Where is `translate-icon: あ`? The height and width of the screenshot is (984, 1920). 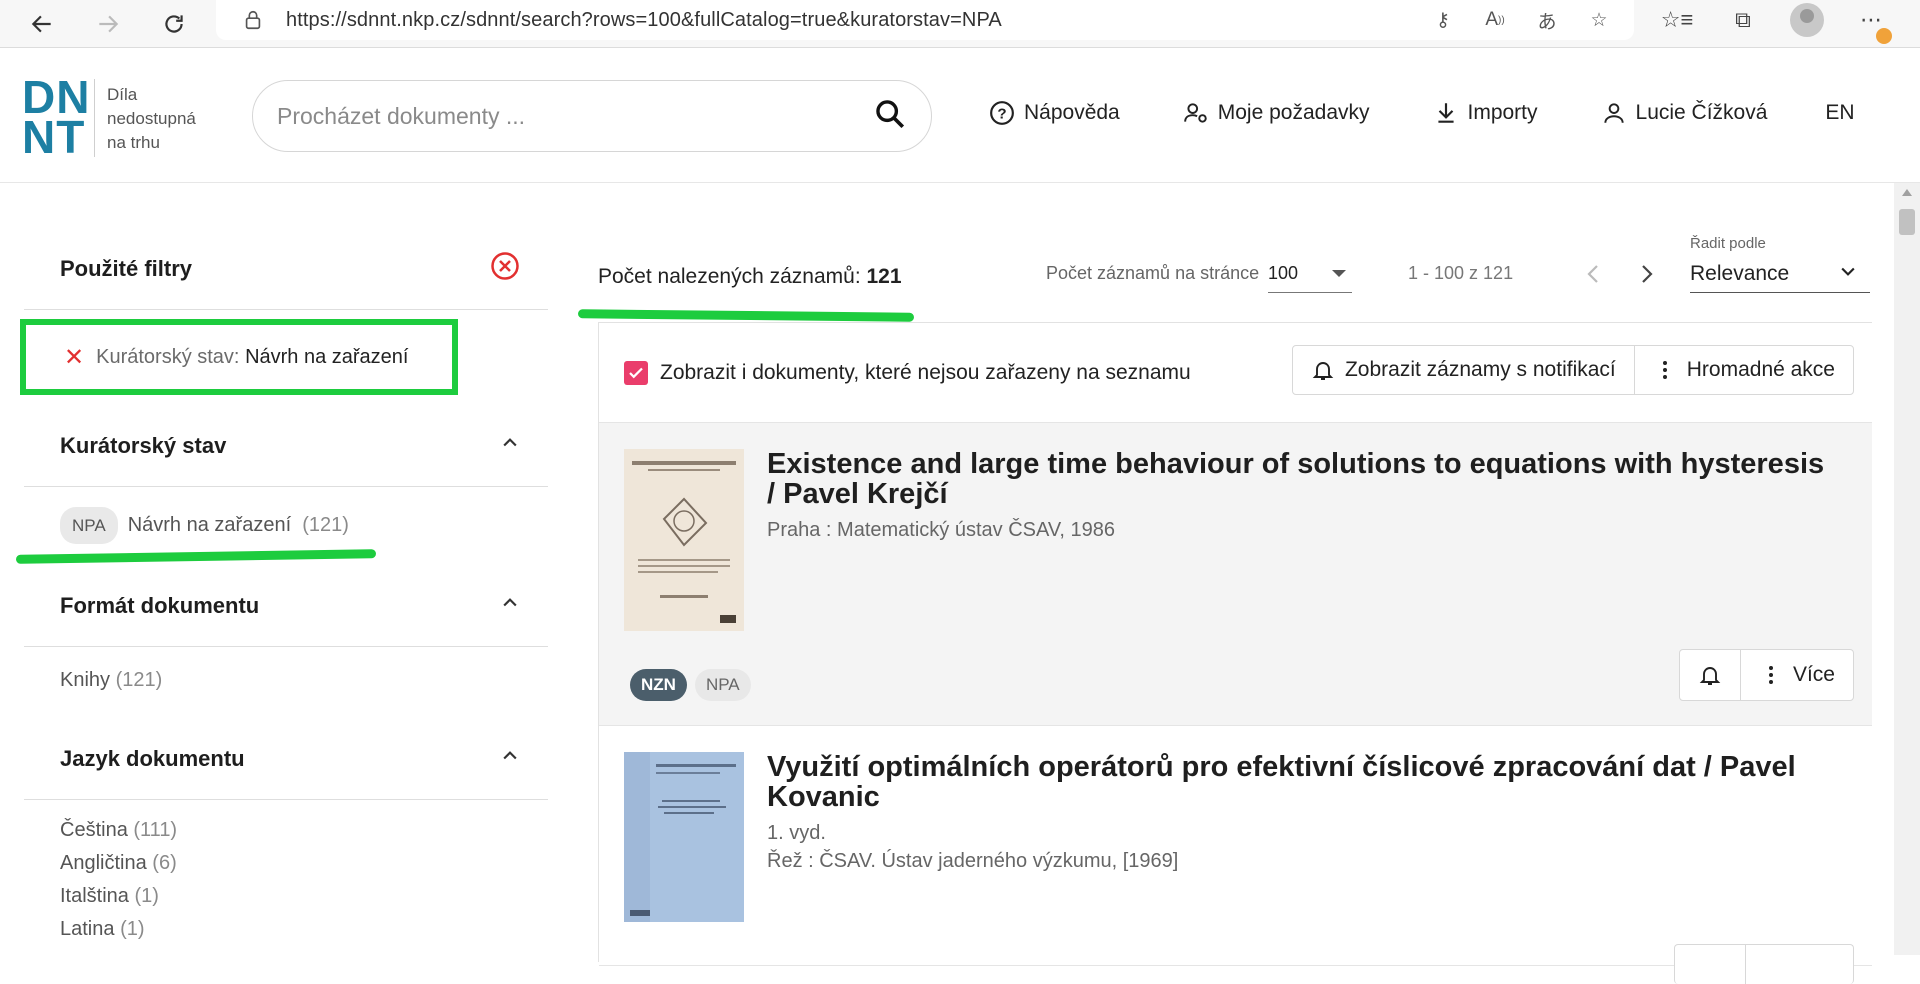 translate-icon: あ is located at coordinates (1547, 20).